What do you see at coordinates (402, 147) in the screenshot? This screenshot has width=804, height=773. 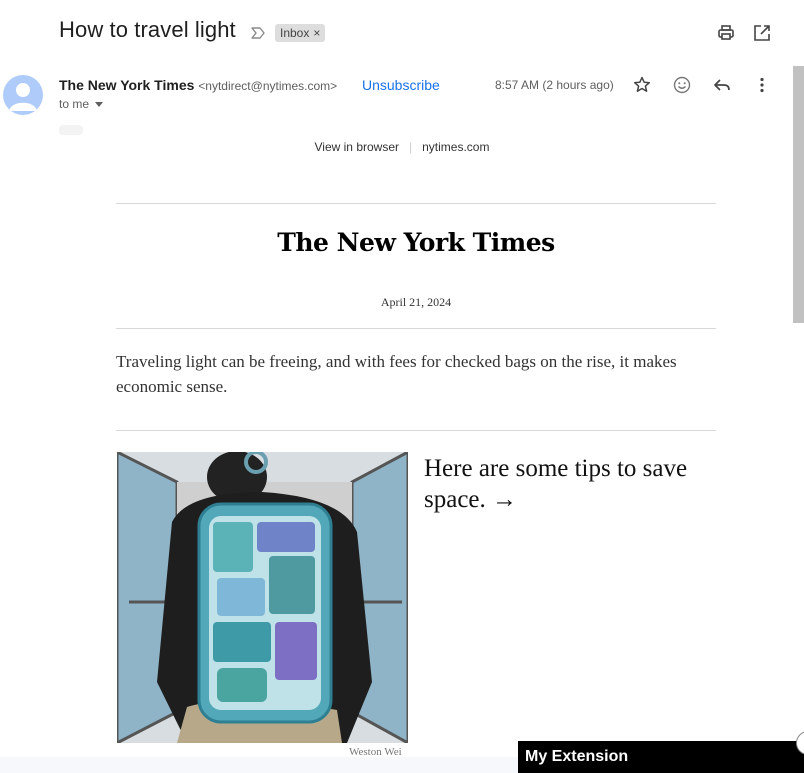 I see `newsletter-top-links: View in browser | nytimes.com` at bounding box center [402, 147].